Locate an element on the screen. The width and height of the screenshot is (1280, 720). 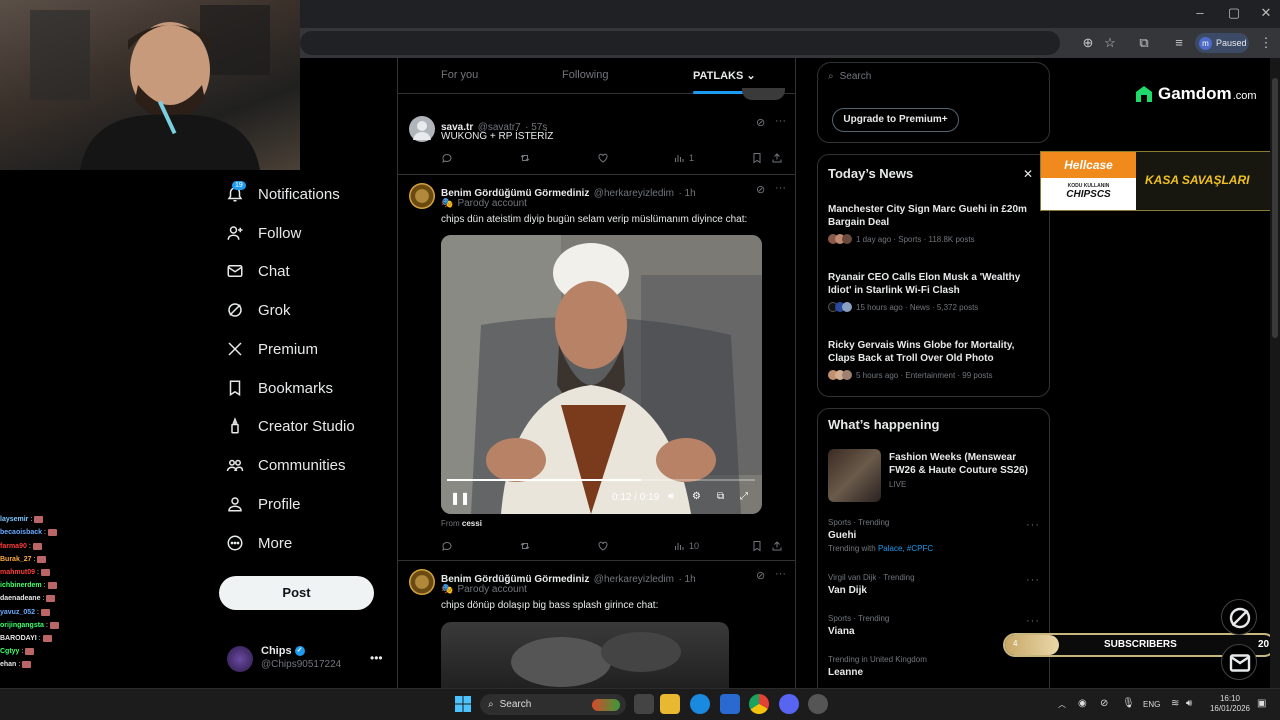
wifi-icon: ≋ is located at coordinates (1175, 703).